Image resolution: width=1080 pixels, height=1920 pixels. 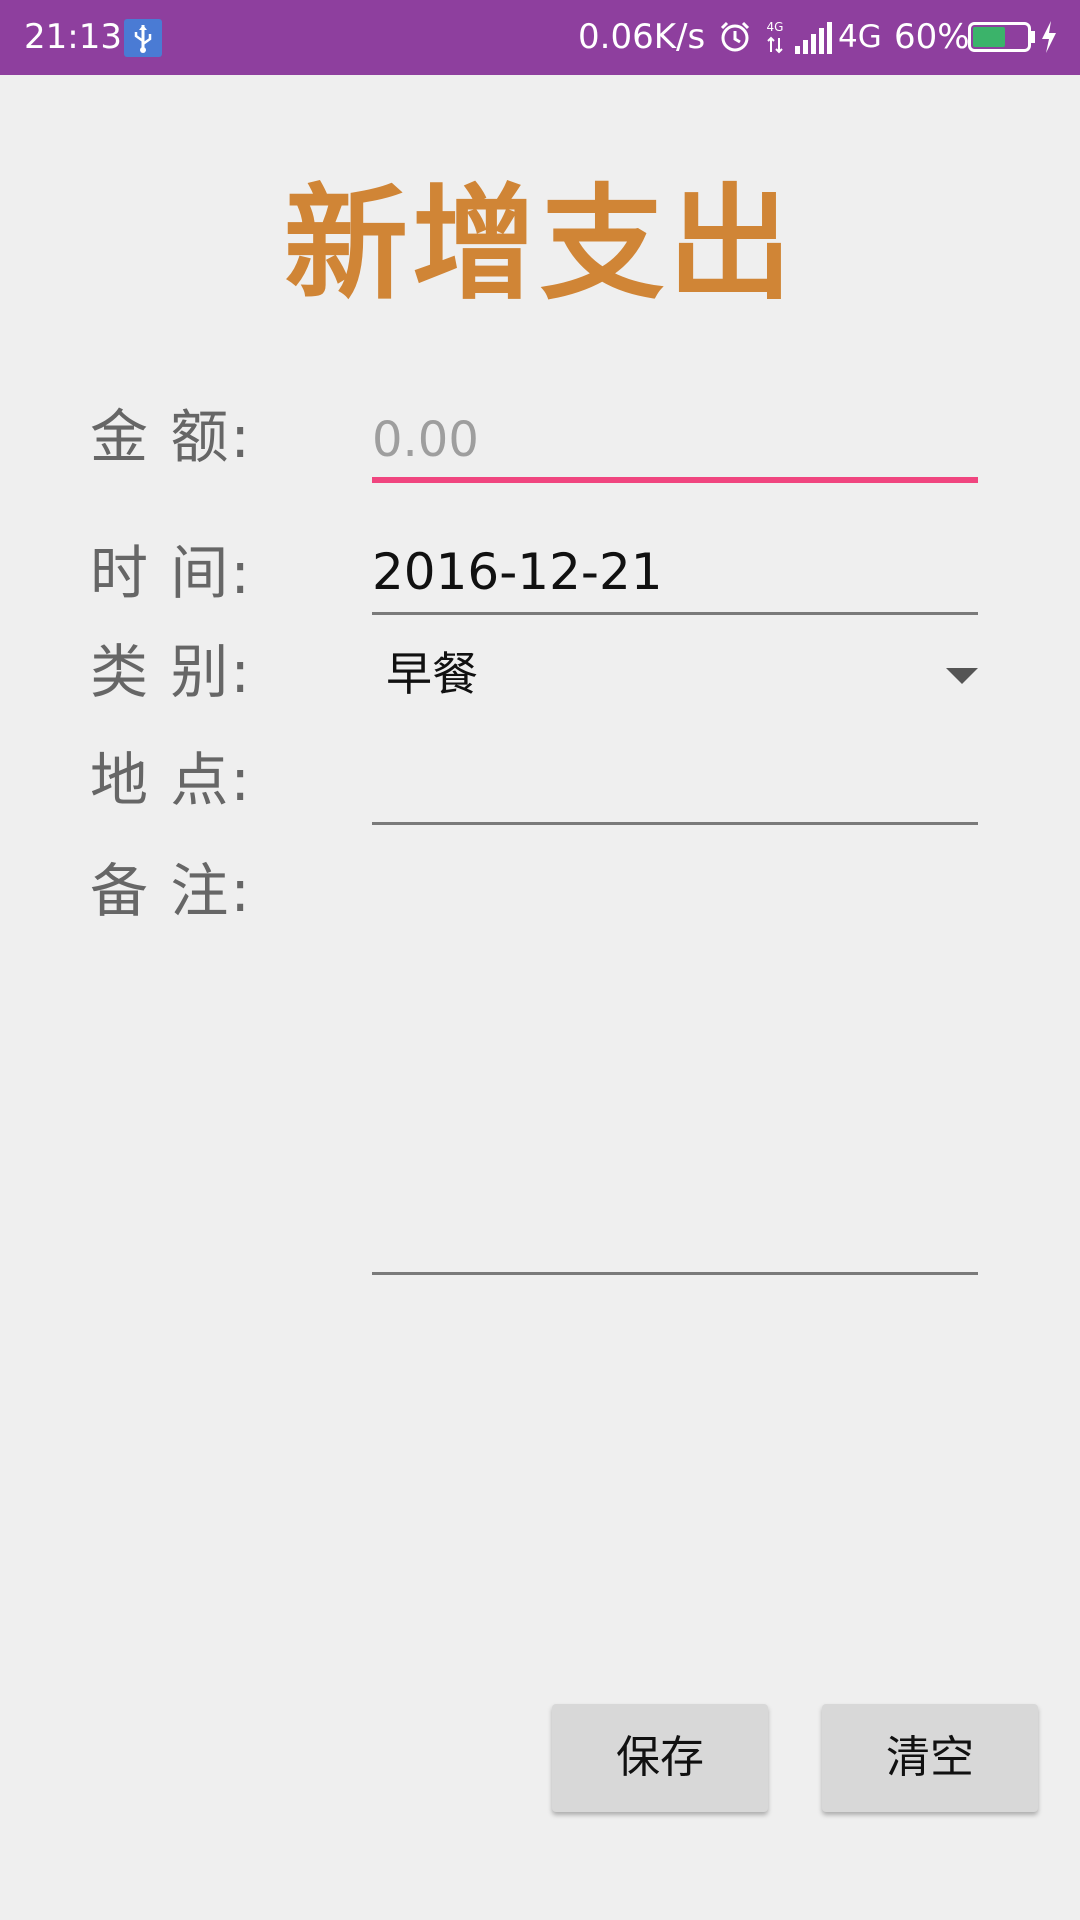 What do you see at coordinates (735, 36) in the screenshot?
I see `alarm-icon` at bounding box center [735, 36].